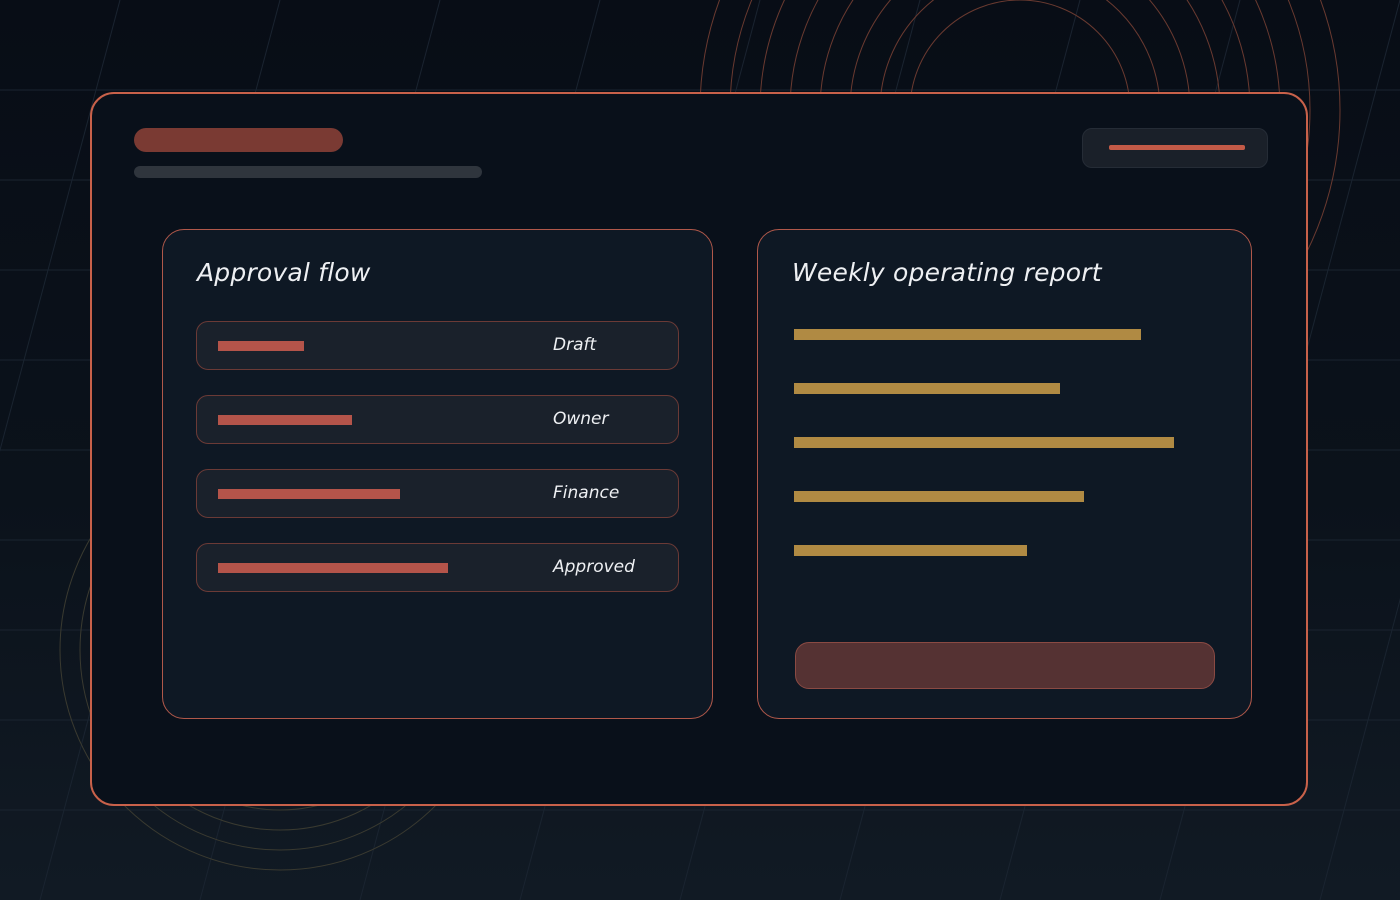 This screenshot has width=1400, height=900. I want to click on flow-step-draft: Draft, so click(437, 345).